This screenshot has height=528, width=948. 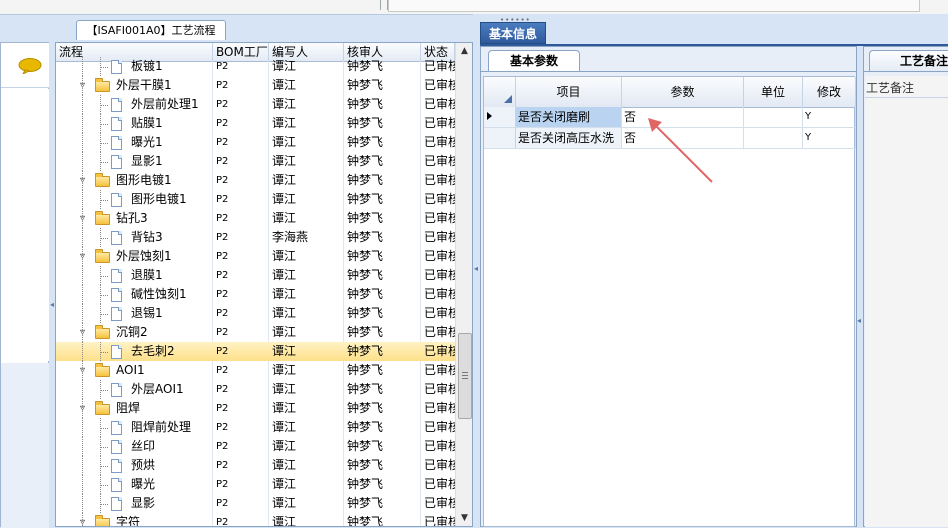 I want to click on right-header-bar: ••••••, so click(x=714, y=29).